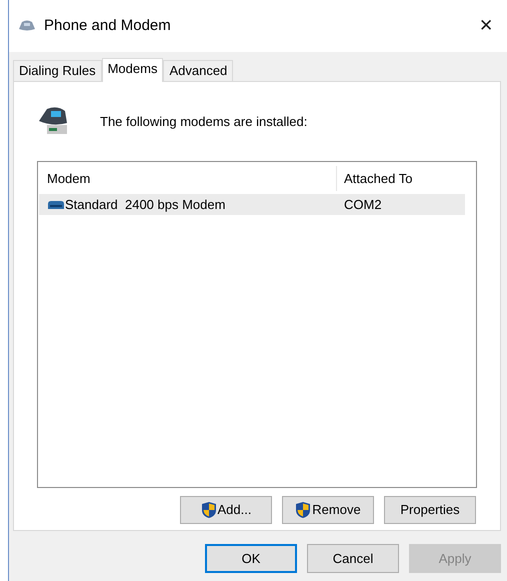  I want to click on tab: Modems, so click(133, 70).